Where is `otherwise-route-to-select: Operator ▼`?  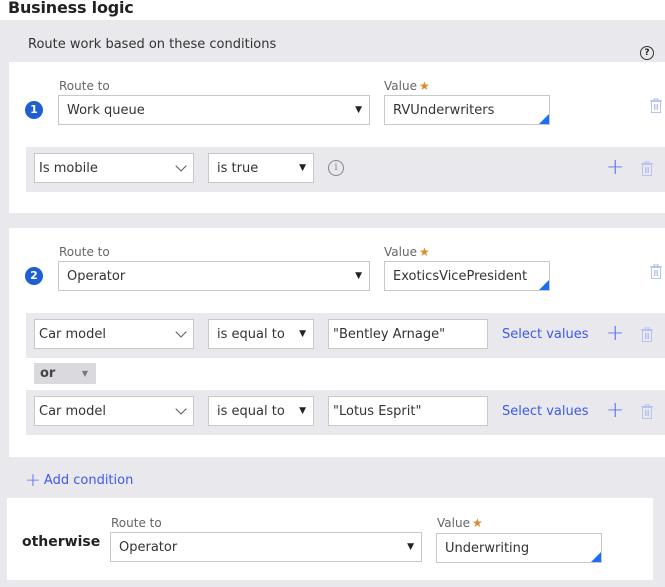 otherwise-route-to-select: Operator ▼ is located at coordinates (266, 547).